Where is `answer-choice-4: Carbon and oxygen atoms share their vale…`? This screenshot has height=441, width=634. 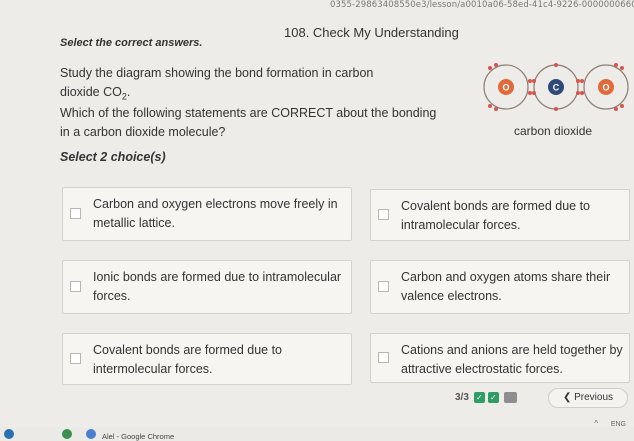 answer-choice-4: Carbon and oxygen atoms share their vale… is located at coordinates (500, 287).